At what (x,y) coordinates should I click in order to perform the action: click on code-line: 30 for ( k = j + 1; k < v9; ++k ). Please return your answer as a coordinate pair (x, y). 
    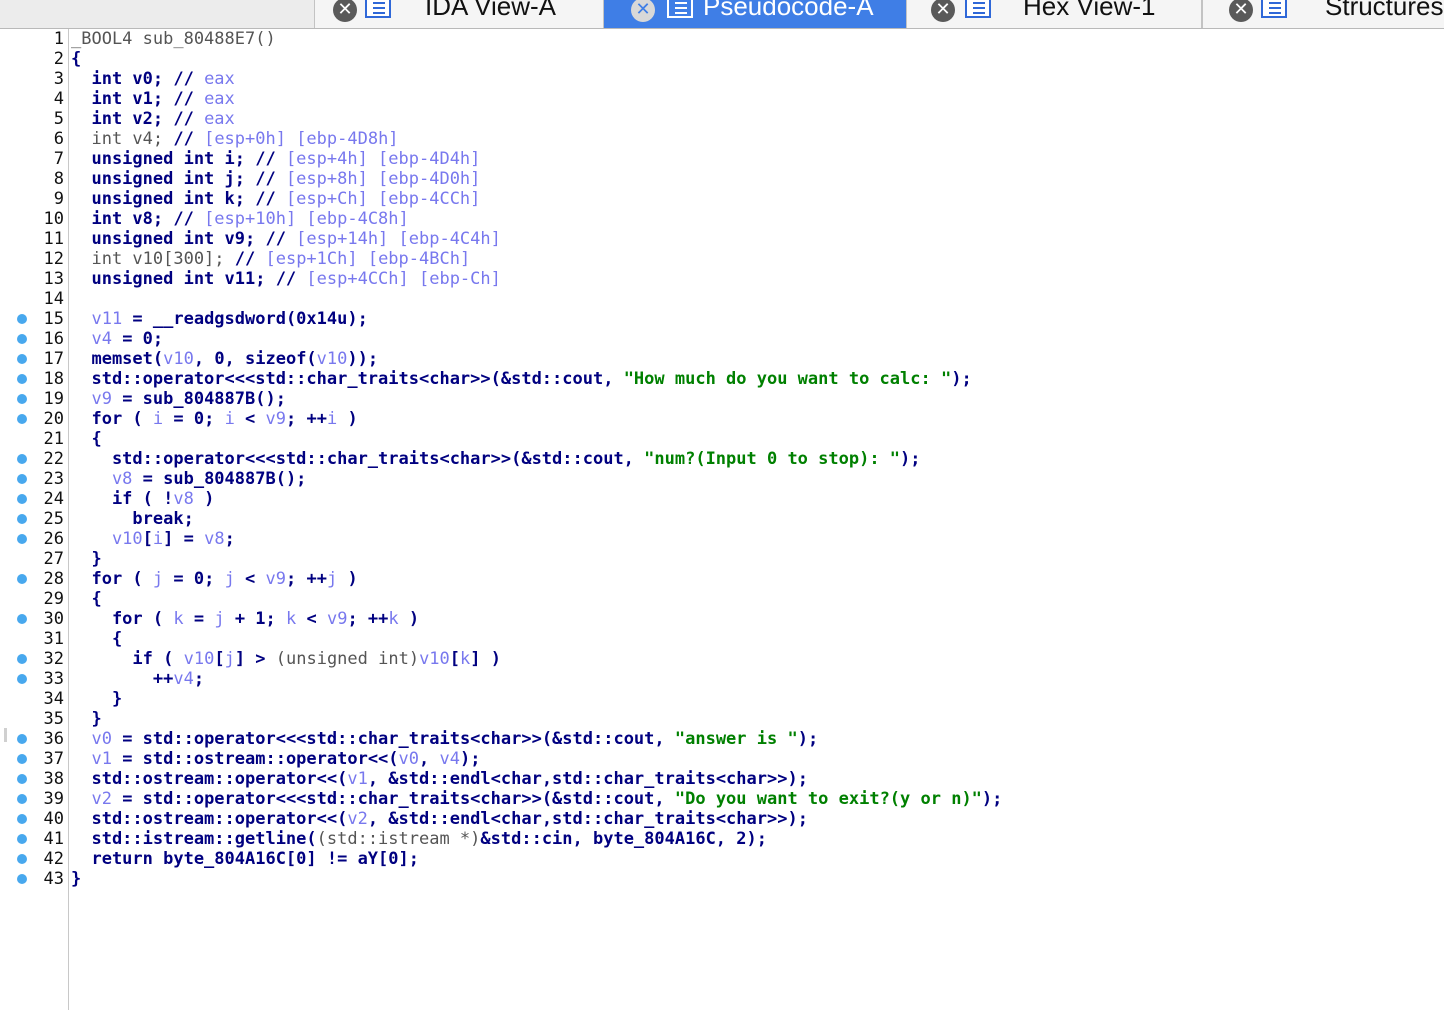
    Looking at the image, I should click on (722, 619).